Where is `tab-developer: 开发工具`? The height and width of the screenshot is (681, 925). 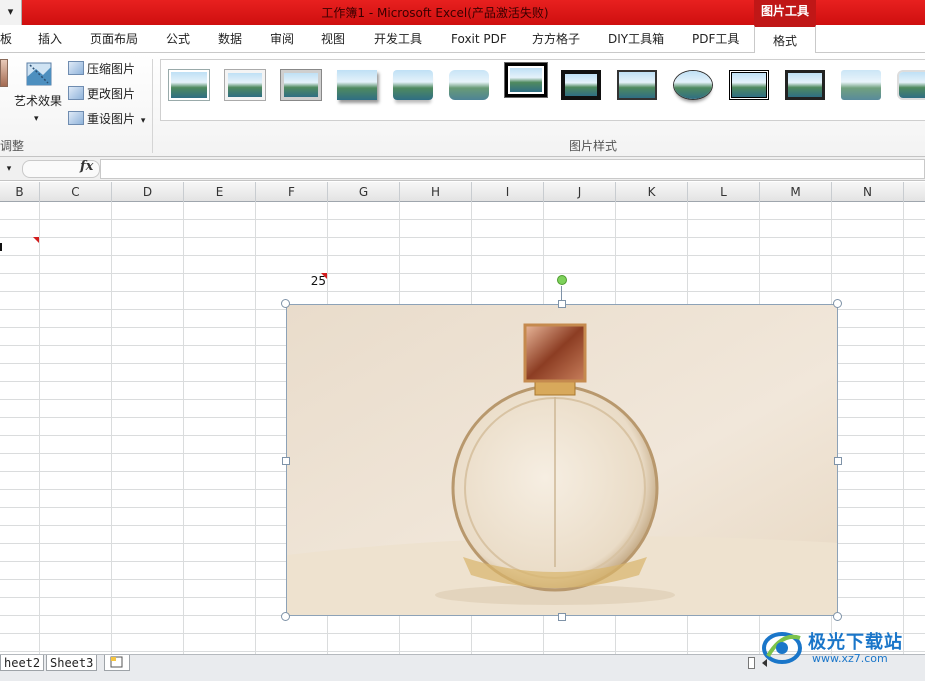
tab-developer: 开发工具 is located at coordinates (398, 39).